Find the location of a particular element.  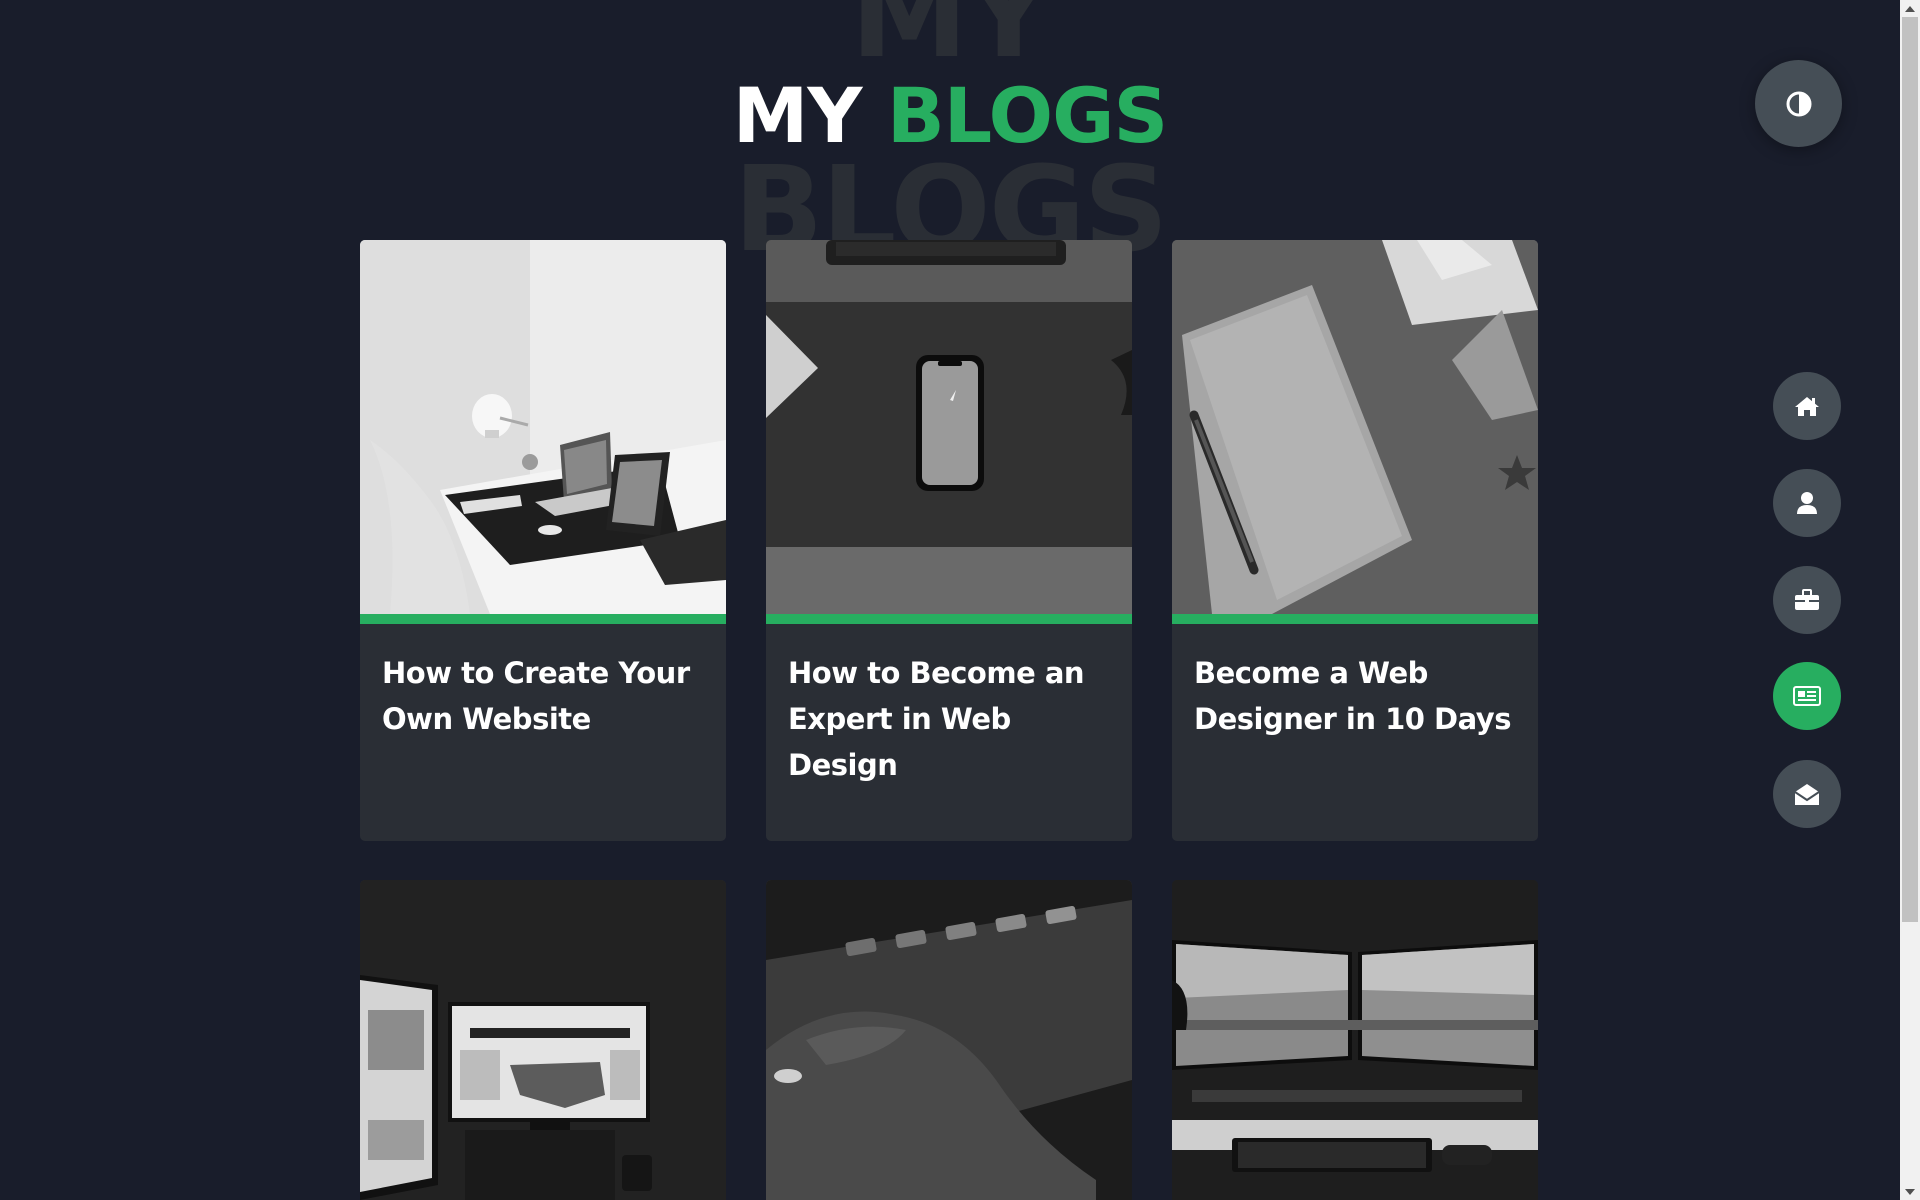

nav-blogs-button is located at coordinates (1807, 696).